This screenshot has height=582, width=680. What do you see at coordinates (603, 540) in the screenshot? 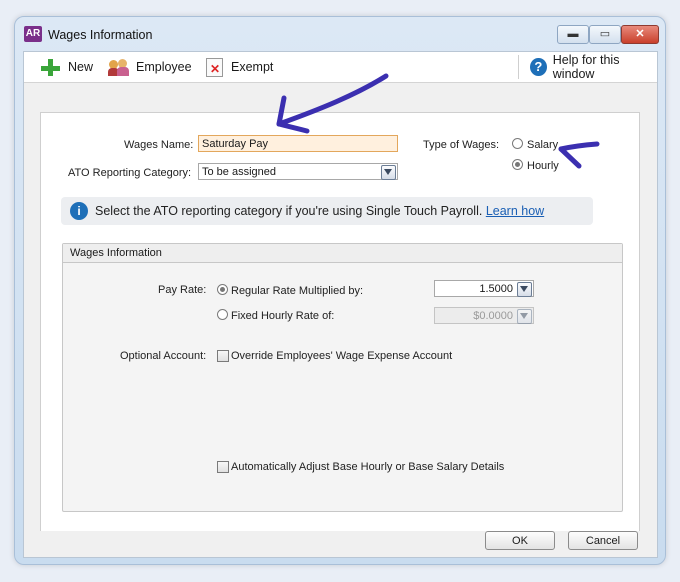
I see `cancel-button: Cancel` at bounding box center [603, 540].